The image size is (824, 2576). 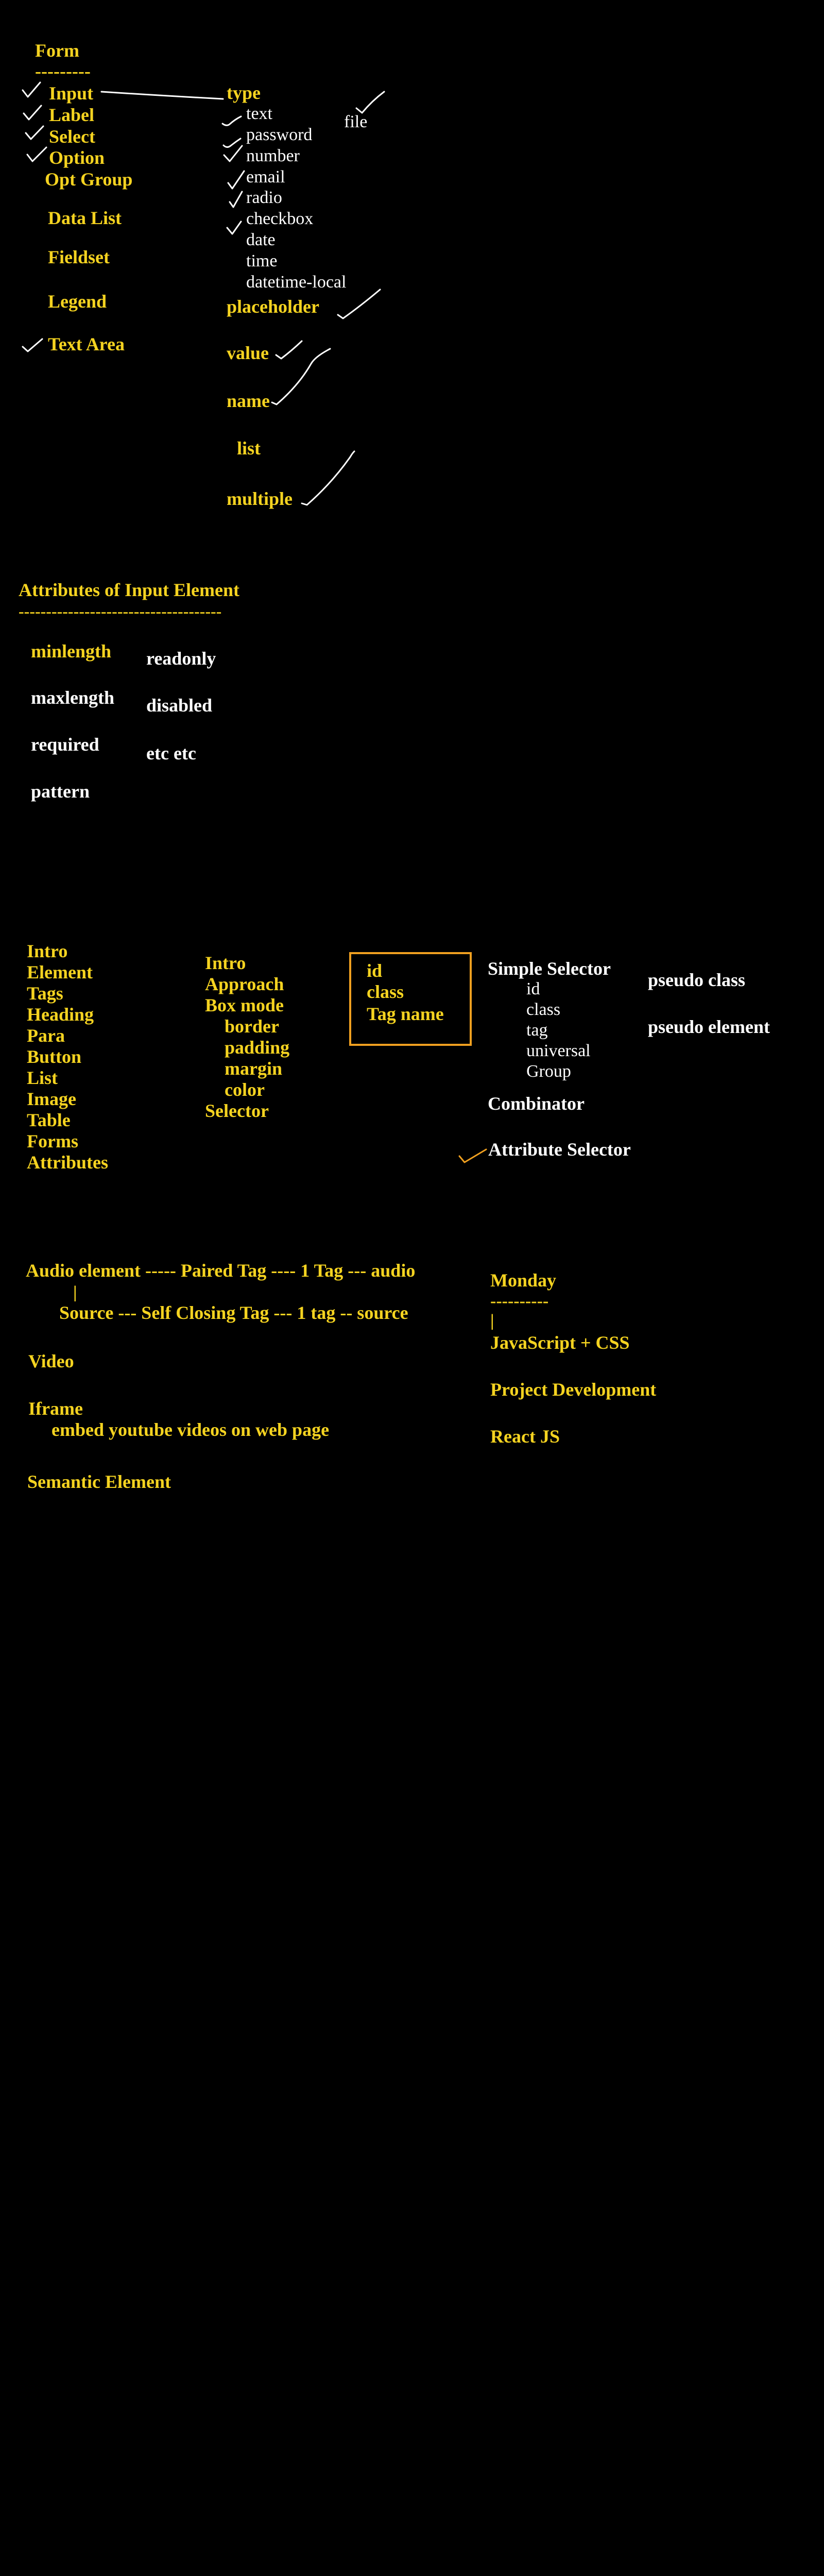 What do you see at coordinates (226, 963) in the screenshot?
I see `css-topic-intro: Intro` at bounding box center [226, 963].